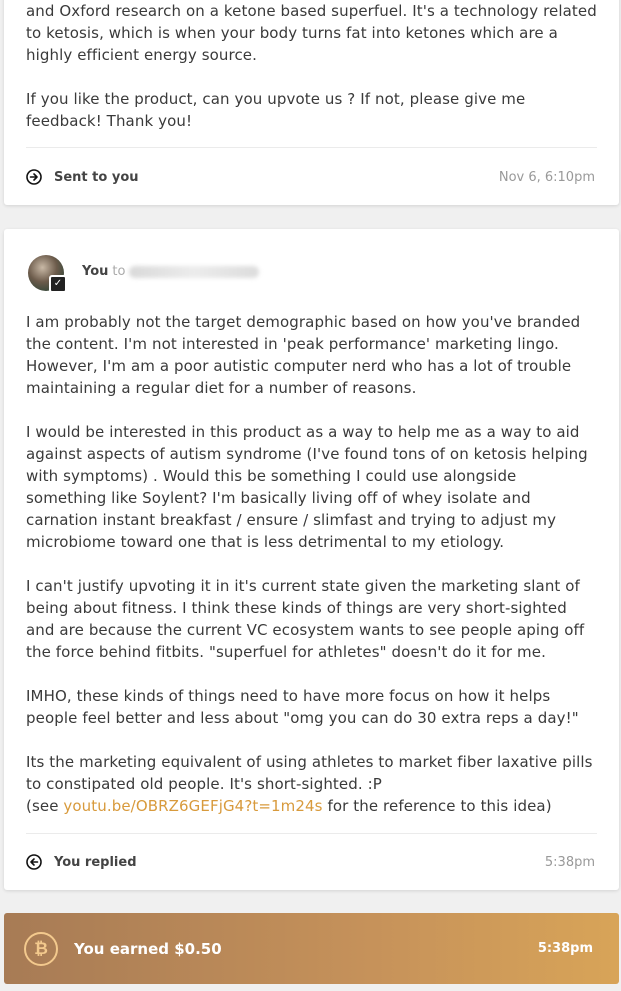 The height and width of the screenshot is (991, 621). Describe the element at coordinates (96, 177) in the screenshot. I see `status-label: Sent to you` at that location.